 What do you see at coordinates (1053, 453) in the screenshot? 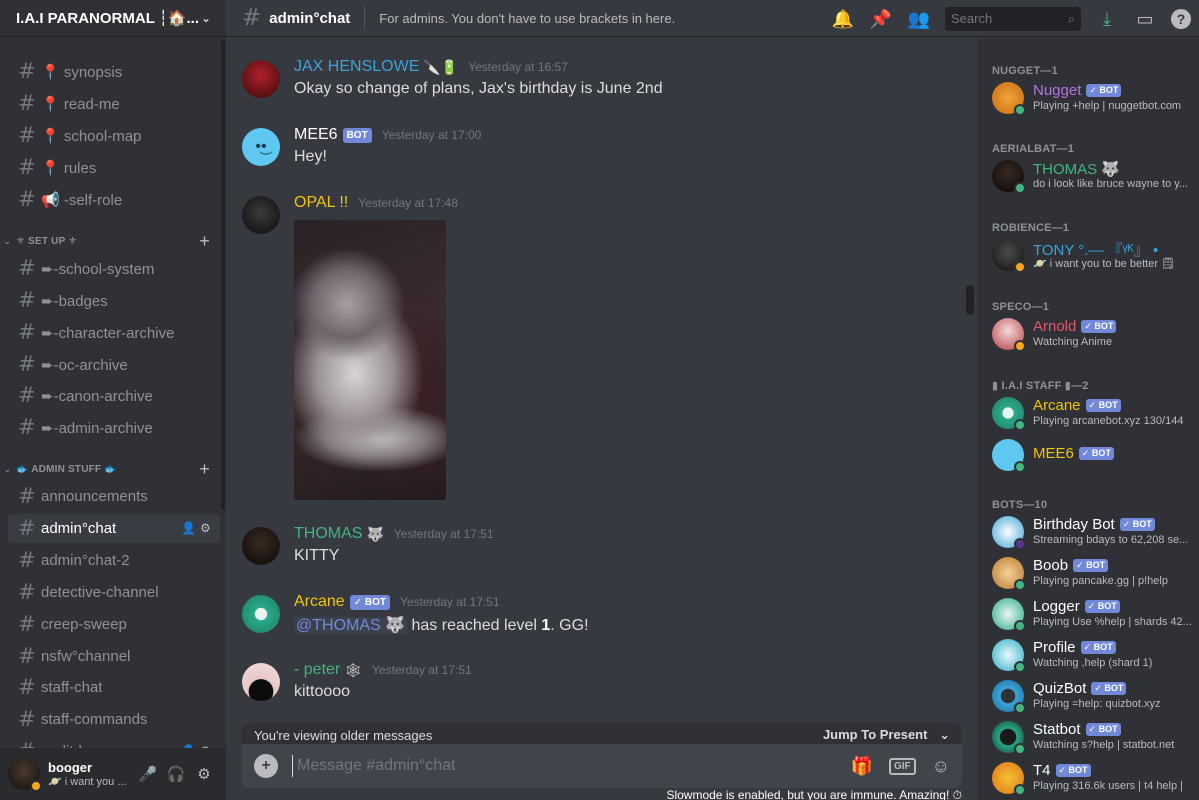
I see `member-name: MEE6` at bounding box center [1053, 453].